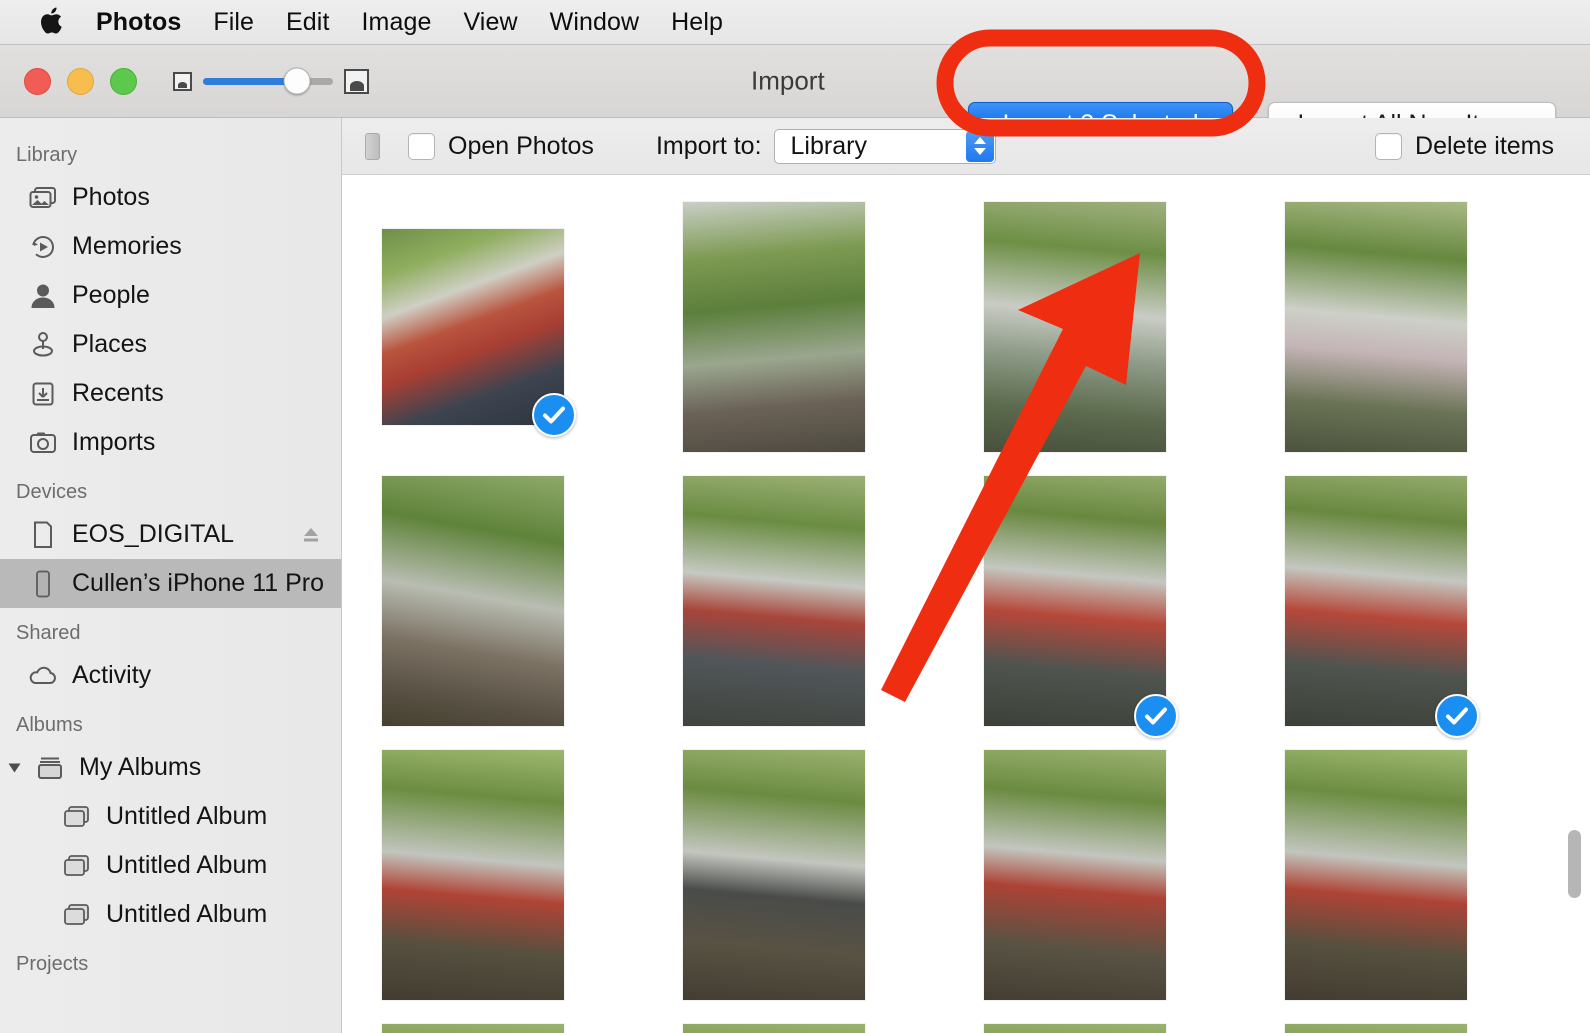 This screenshot has height=1033, width=1590. Describe the element at coordinates (884, 146) in the screenshot. I see `import-to-select: Library` at that location.